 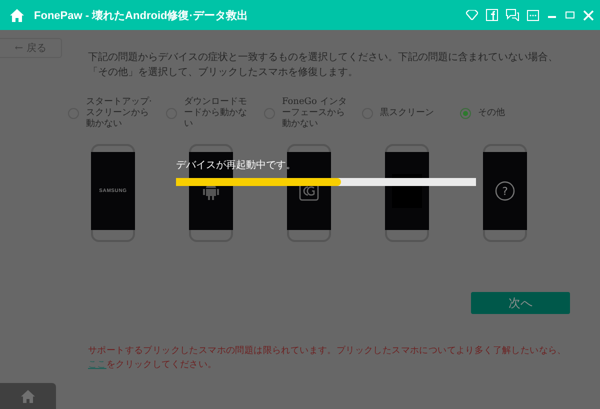 What do you see at coordinates (328, 358) in the screenshot?
I see `support-note: サポートするブリックしたスマホの問題は限られています。ブリックしたスマホについてより多く了解したいなら、 ここ をクリックしてください。` at bounding box center [328, 358].